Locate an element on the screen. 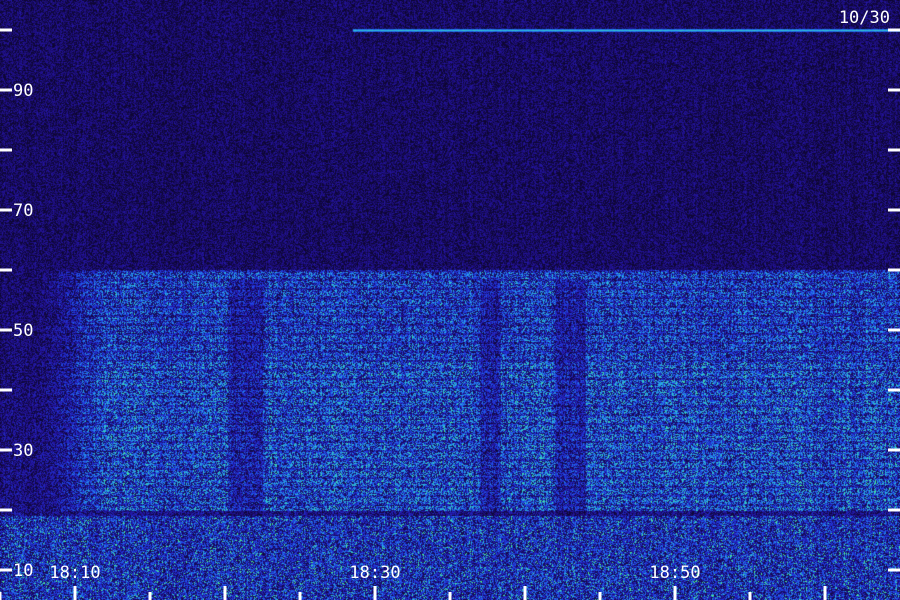  y-tick-label-30: 30 is located at coordinates (23, 451).